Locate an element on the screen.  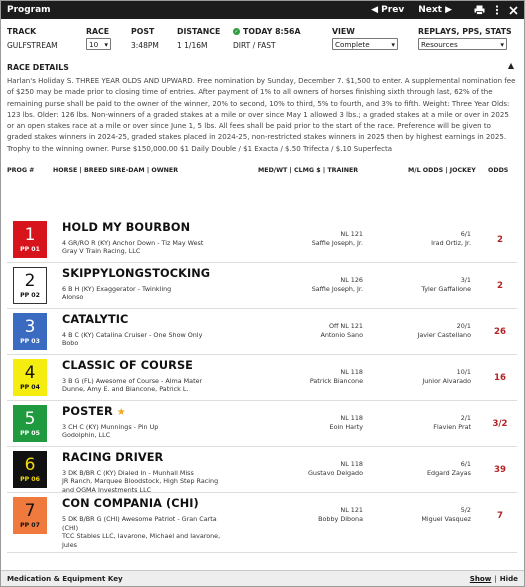
program-number: 1 is located at coordinates (30, 235).